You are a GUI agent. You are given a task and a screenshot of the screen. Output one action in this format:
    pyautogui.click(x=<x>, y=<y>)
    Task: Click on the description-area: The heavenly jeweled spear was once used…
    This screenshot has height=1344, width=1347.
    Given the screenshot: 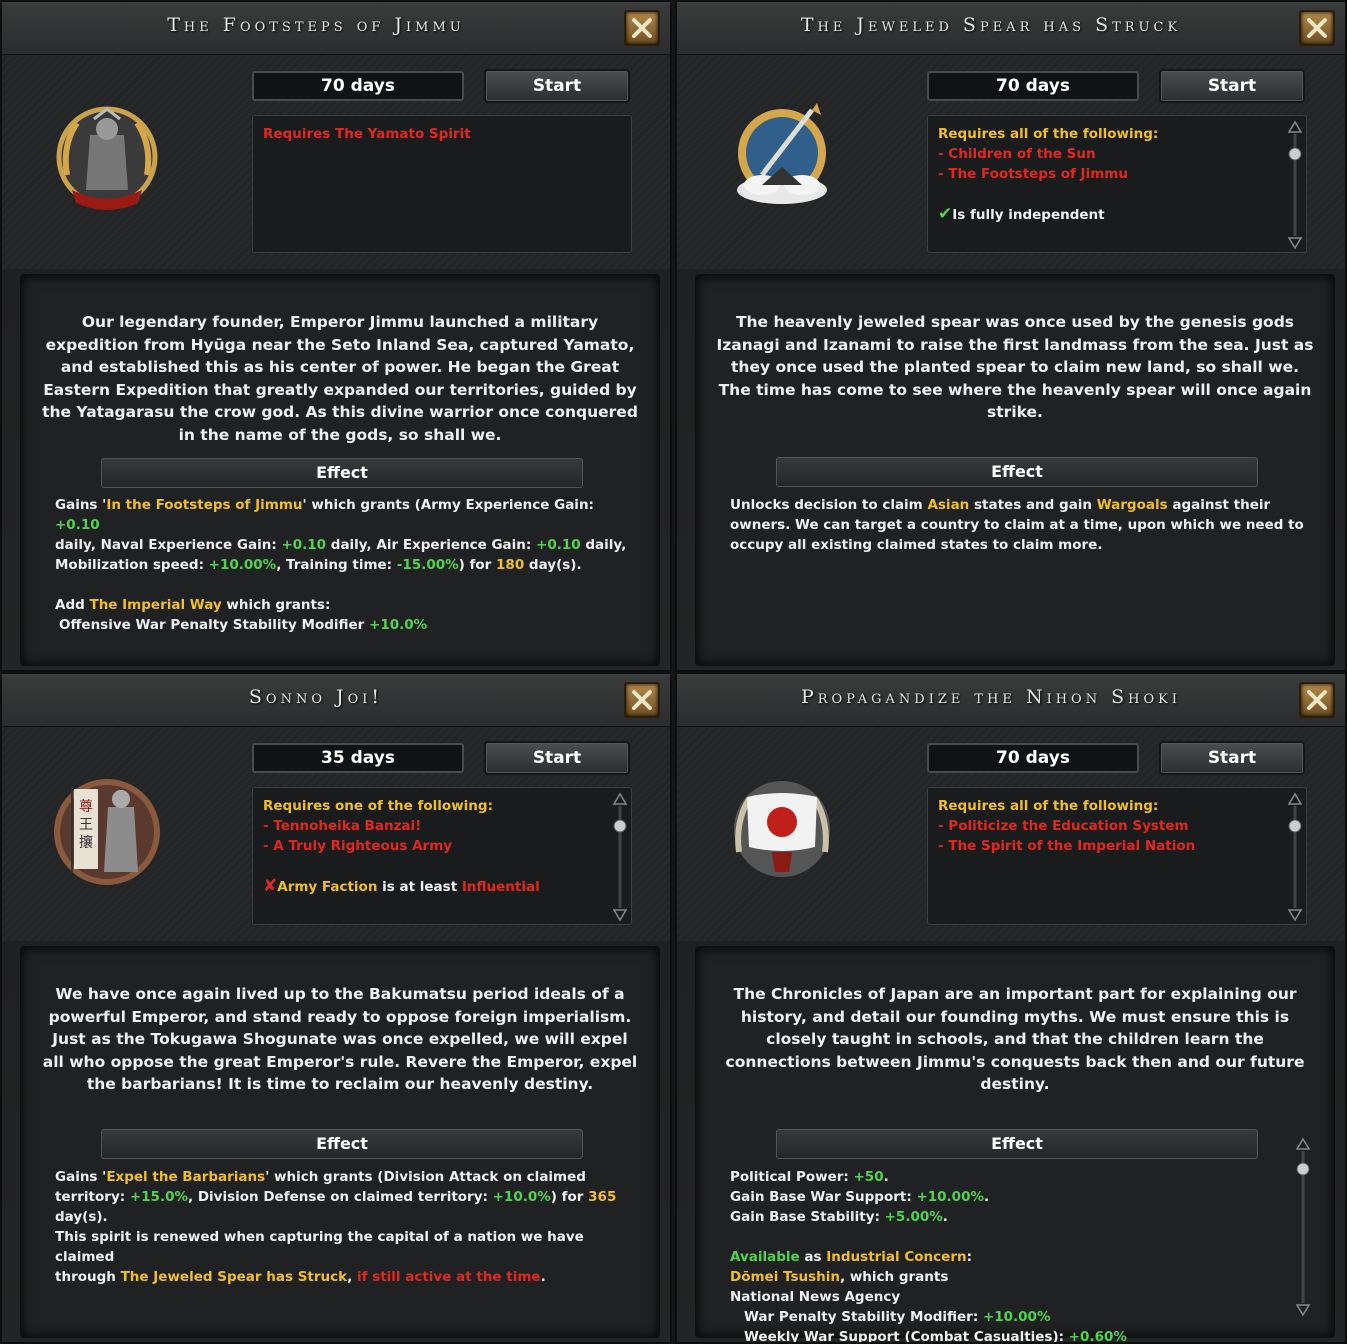 What is the action you would take?
    pyautogui.click(x=1015, y=470)
    